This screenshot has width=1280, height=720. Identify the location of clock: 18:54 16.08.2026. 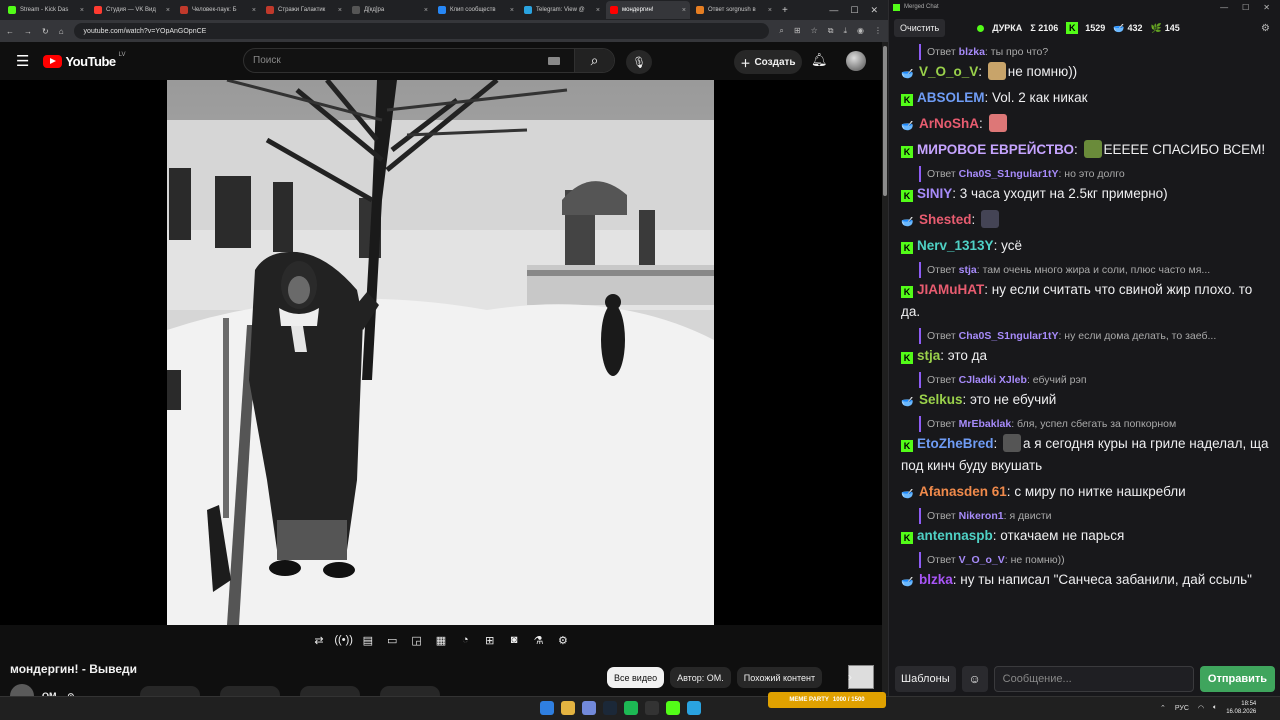
(1241, 708).